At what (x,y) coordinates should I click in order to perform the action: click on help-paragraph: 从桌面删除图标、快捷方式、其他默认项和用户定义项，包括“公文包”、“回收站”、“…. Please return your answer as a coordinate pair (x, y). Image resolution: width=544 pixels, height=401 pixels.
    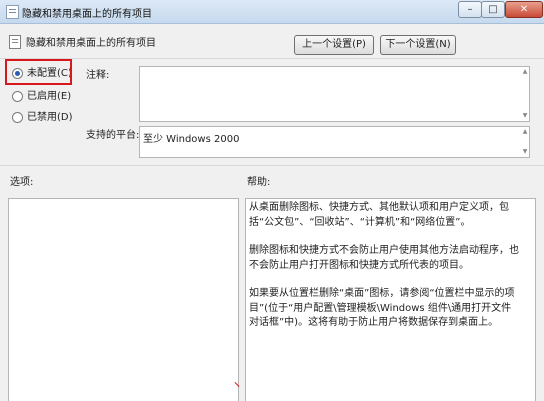
    Looking at the image, I should click on (379, 215).